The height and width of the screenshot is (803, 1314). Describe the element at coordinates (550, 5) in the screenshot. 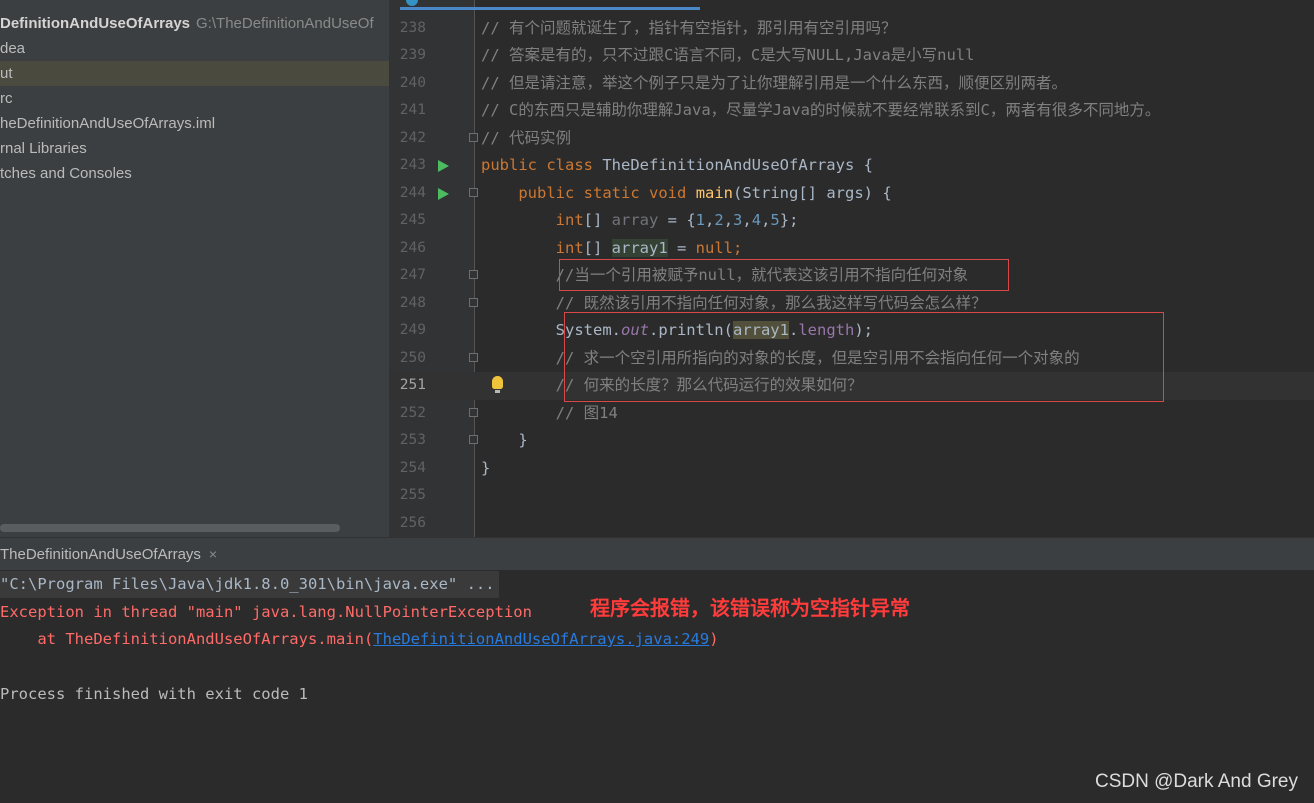

I see `editor-tab-indicator` at that location.